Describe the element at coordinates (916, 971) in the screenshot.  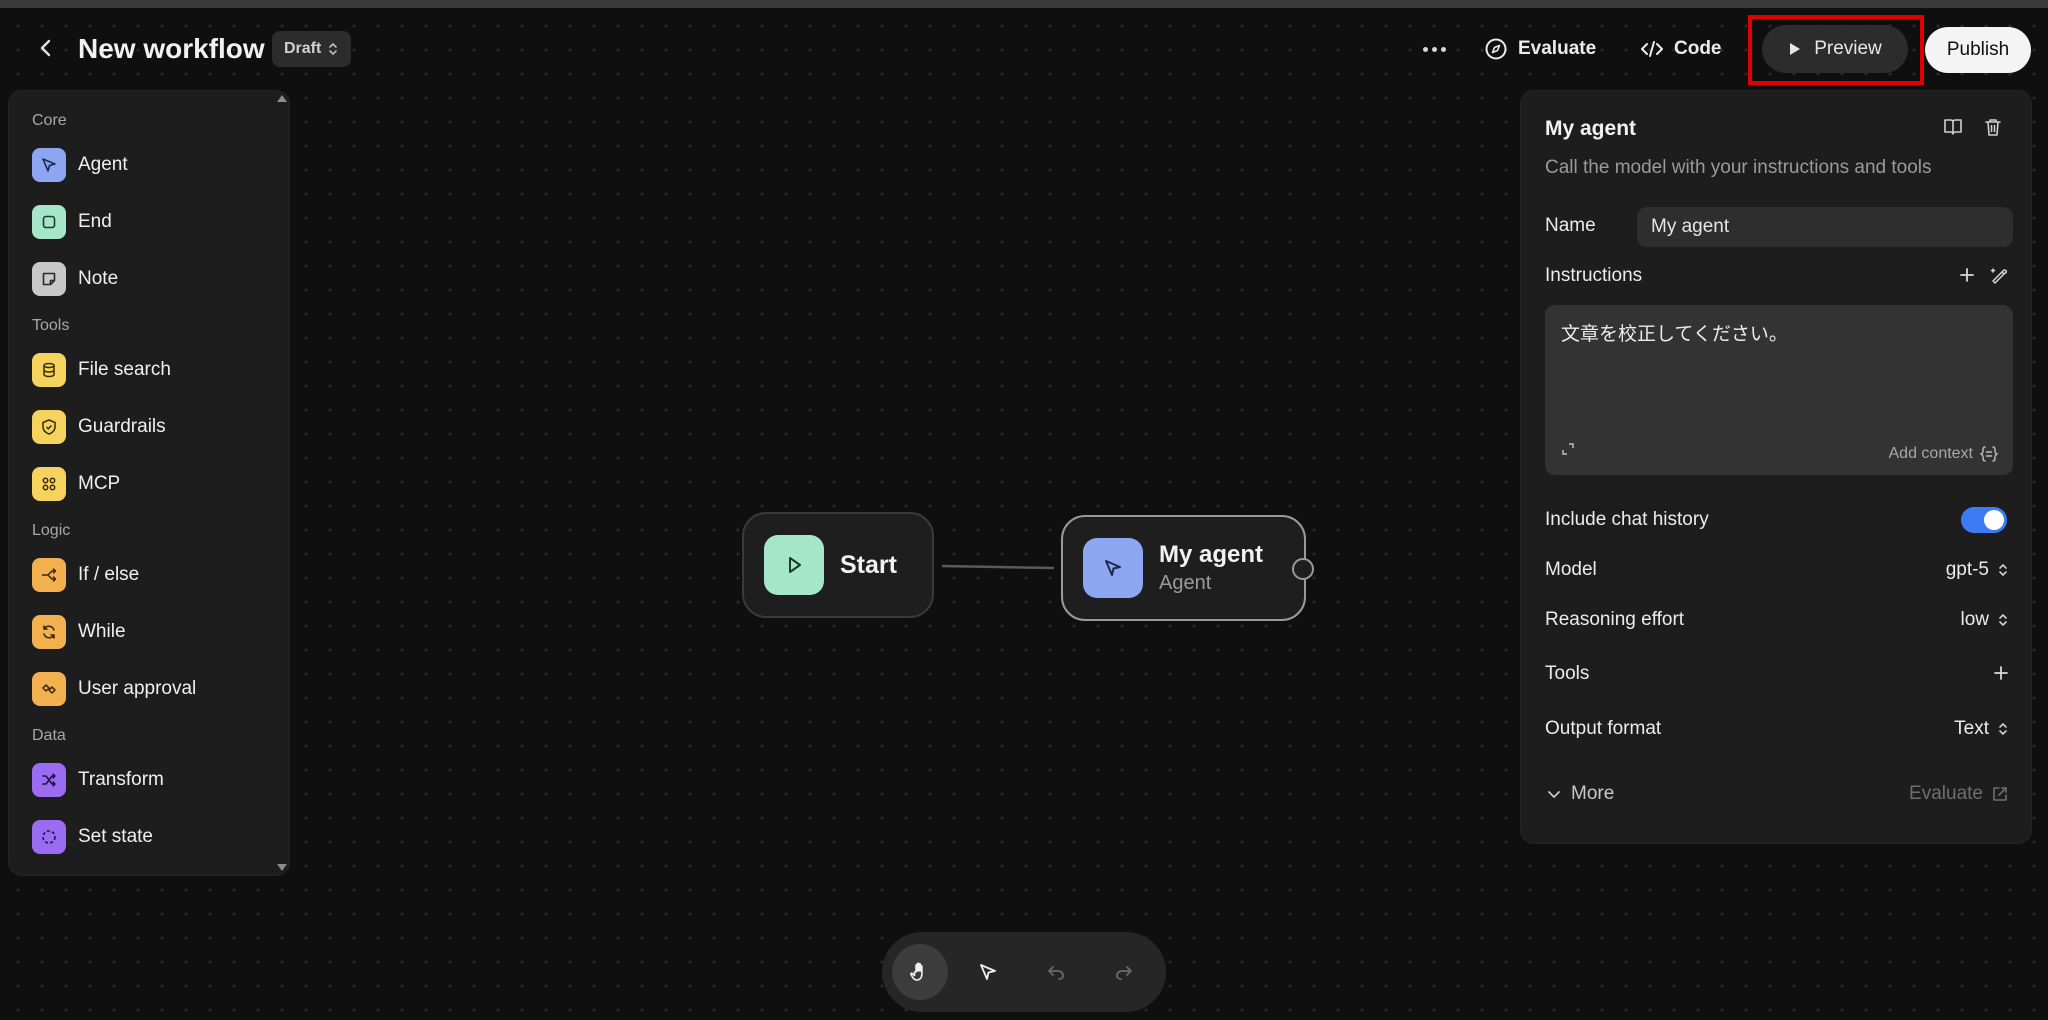
I see `hand-icon` at that location.